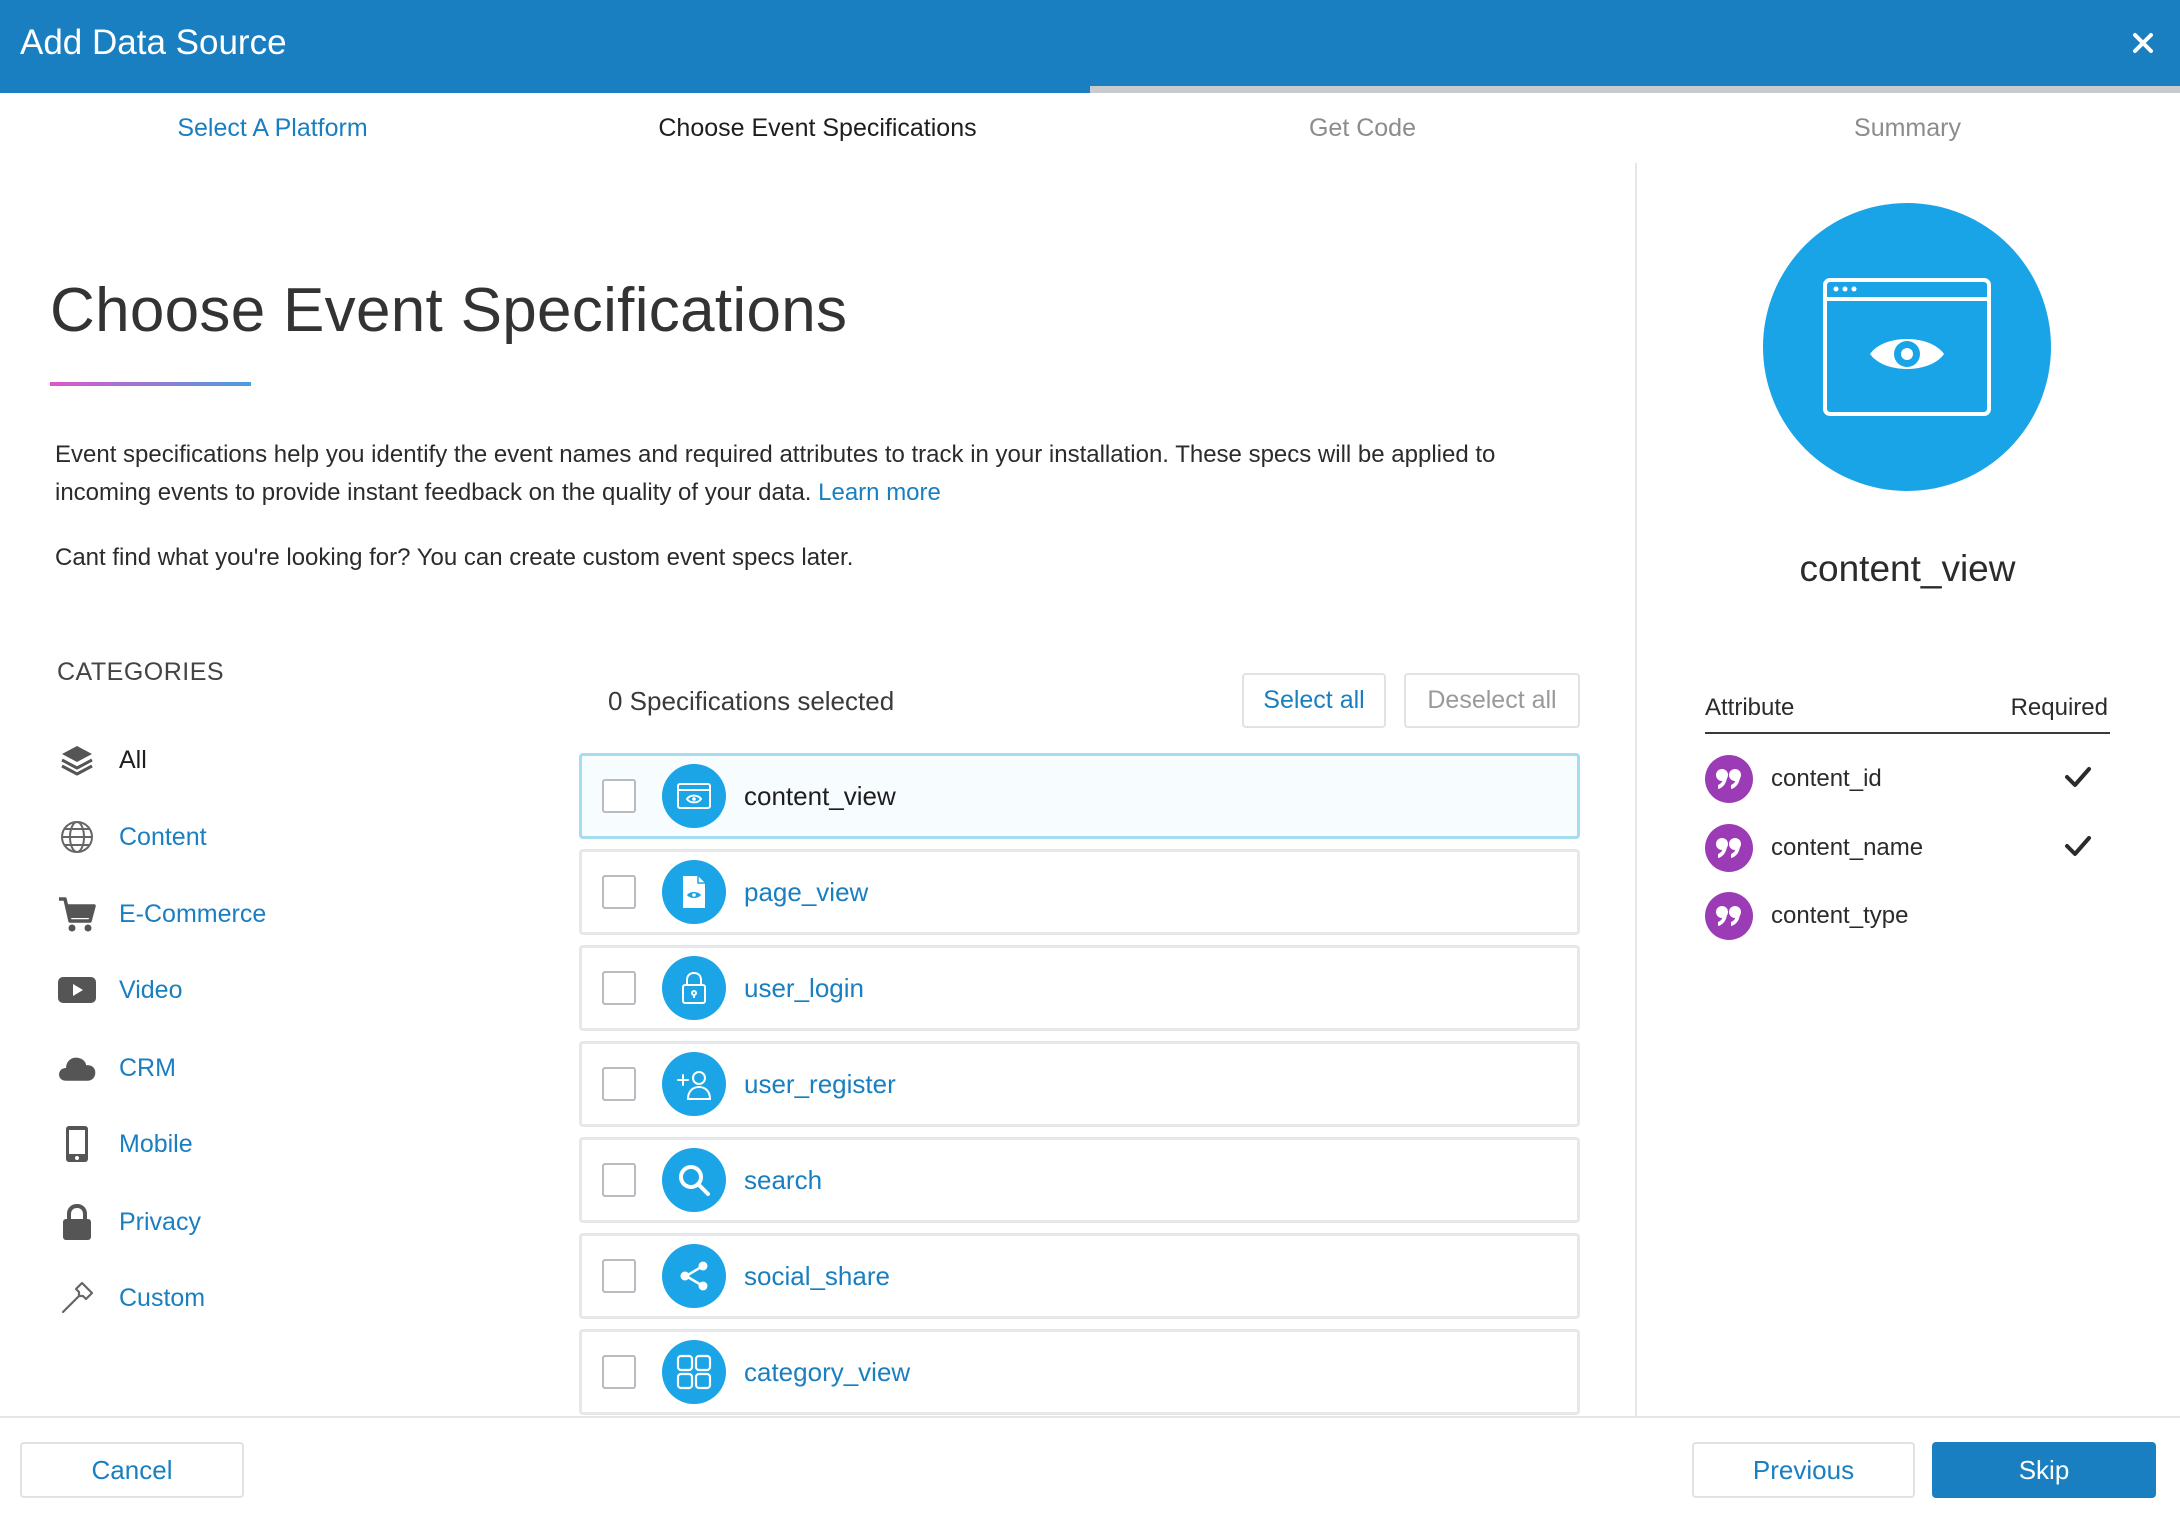  What do you see at coordinates (77, 837) in the screenshot?
I see `globe-icon` at bounding box center [77, 837].